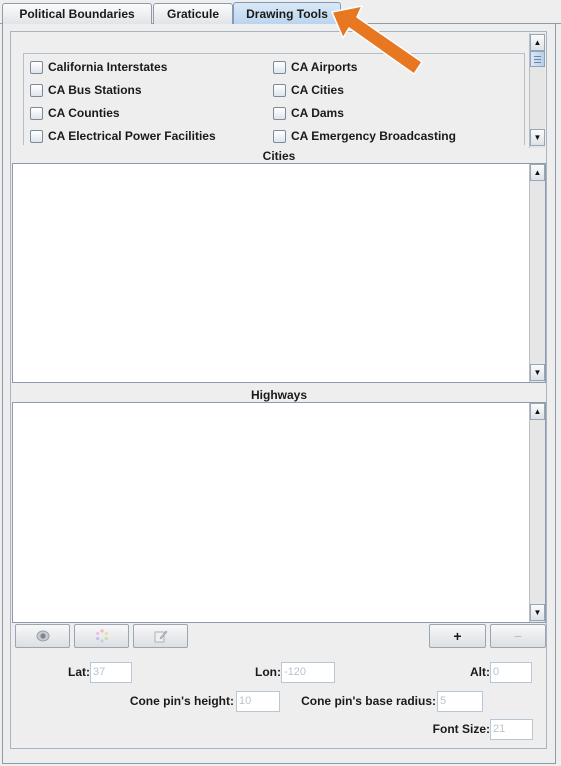  I want to click on remove-button: −, so click(518, 636).